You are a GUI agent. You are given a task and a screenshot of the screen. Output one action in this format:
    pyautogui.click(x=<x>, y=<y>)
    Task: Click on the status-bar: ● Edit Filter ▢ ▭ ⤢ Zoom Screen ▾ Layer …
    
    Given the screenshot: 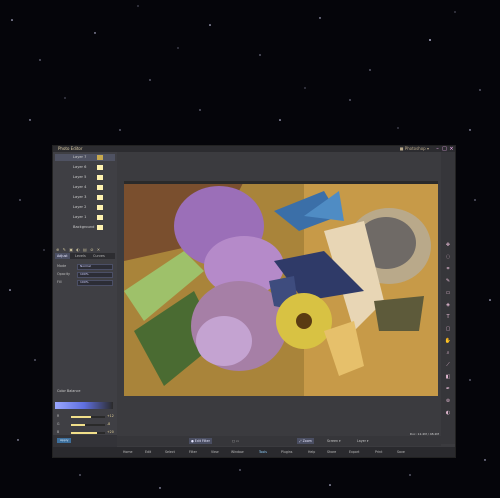 What is the action you would take?
    pyautogui.click(x=279, y=441)
    